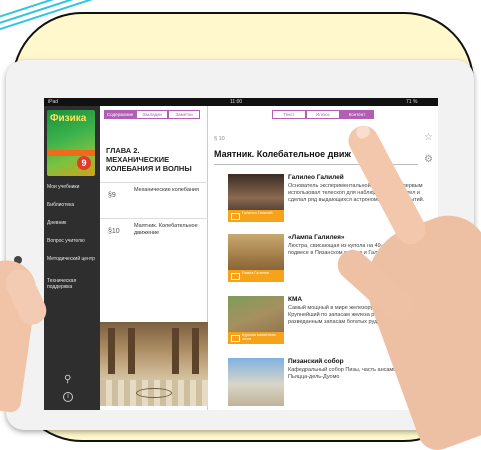 Image resolution: width=481 pixels, height=450 pixels. I want to click on tab-text: Текст, so click(289, 114).